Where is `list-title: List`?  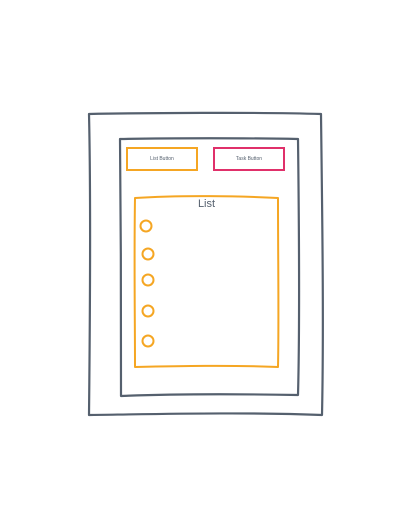
list-title: List is located at coordinates (206, 204).